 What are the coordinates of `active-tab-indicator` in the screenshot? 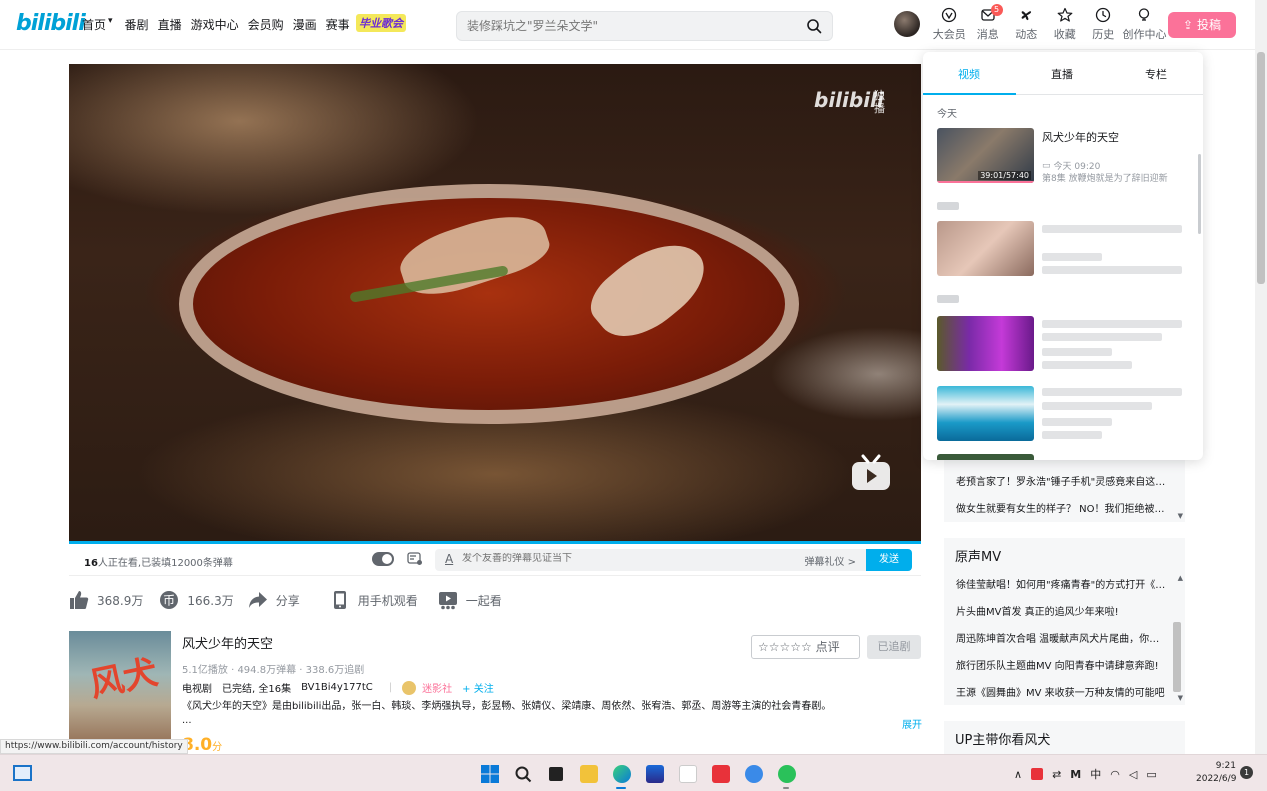 It's located at (969, 94).